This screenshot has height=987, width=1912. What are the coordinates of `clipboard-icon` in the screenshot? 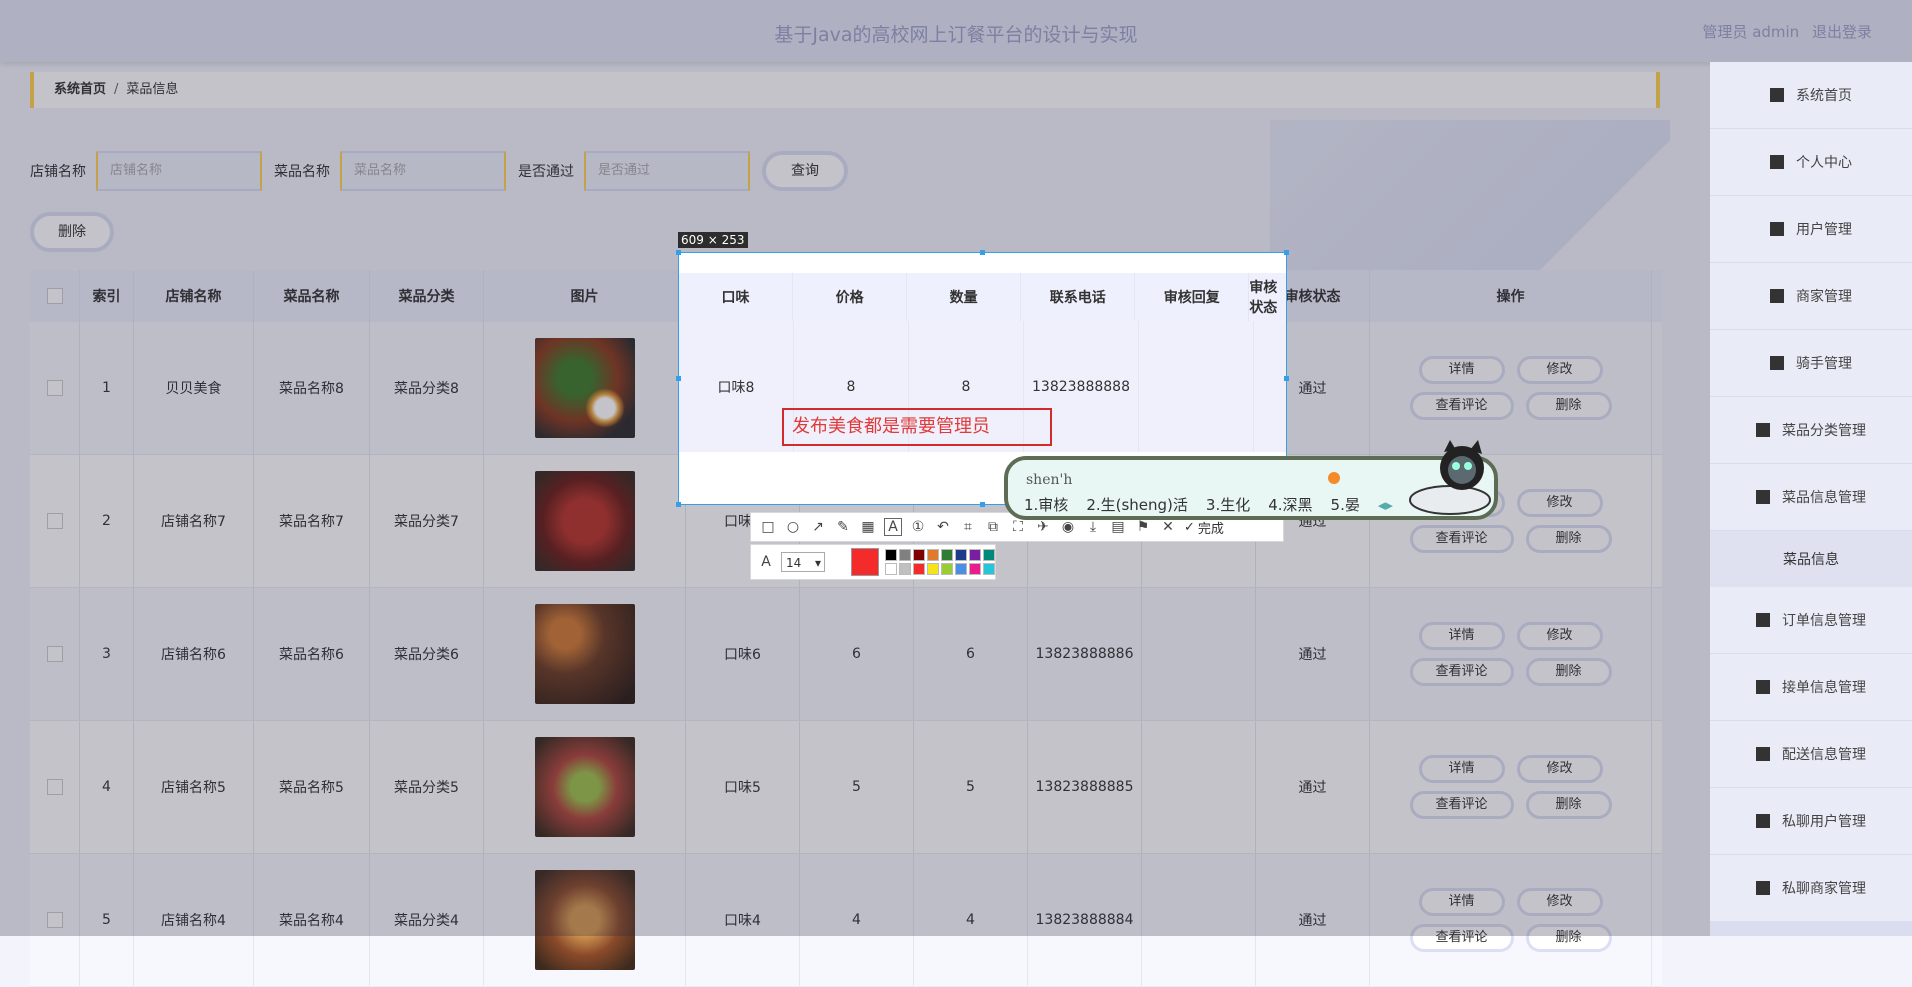 It's located at (1763, 821).